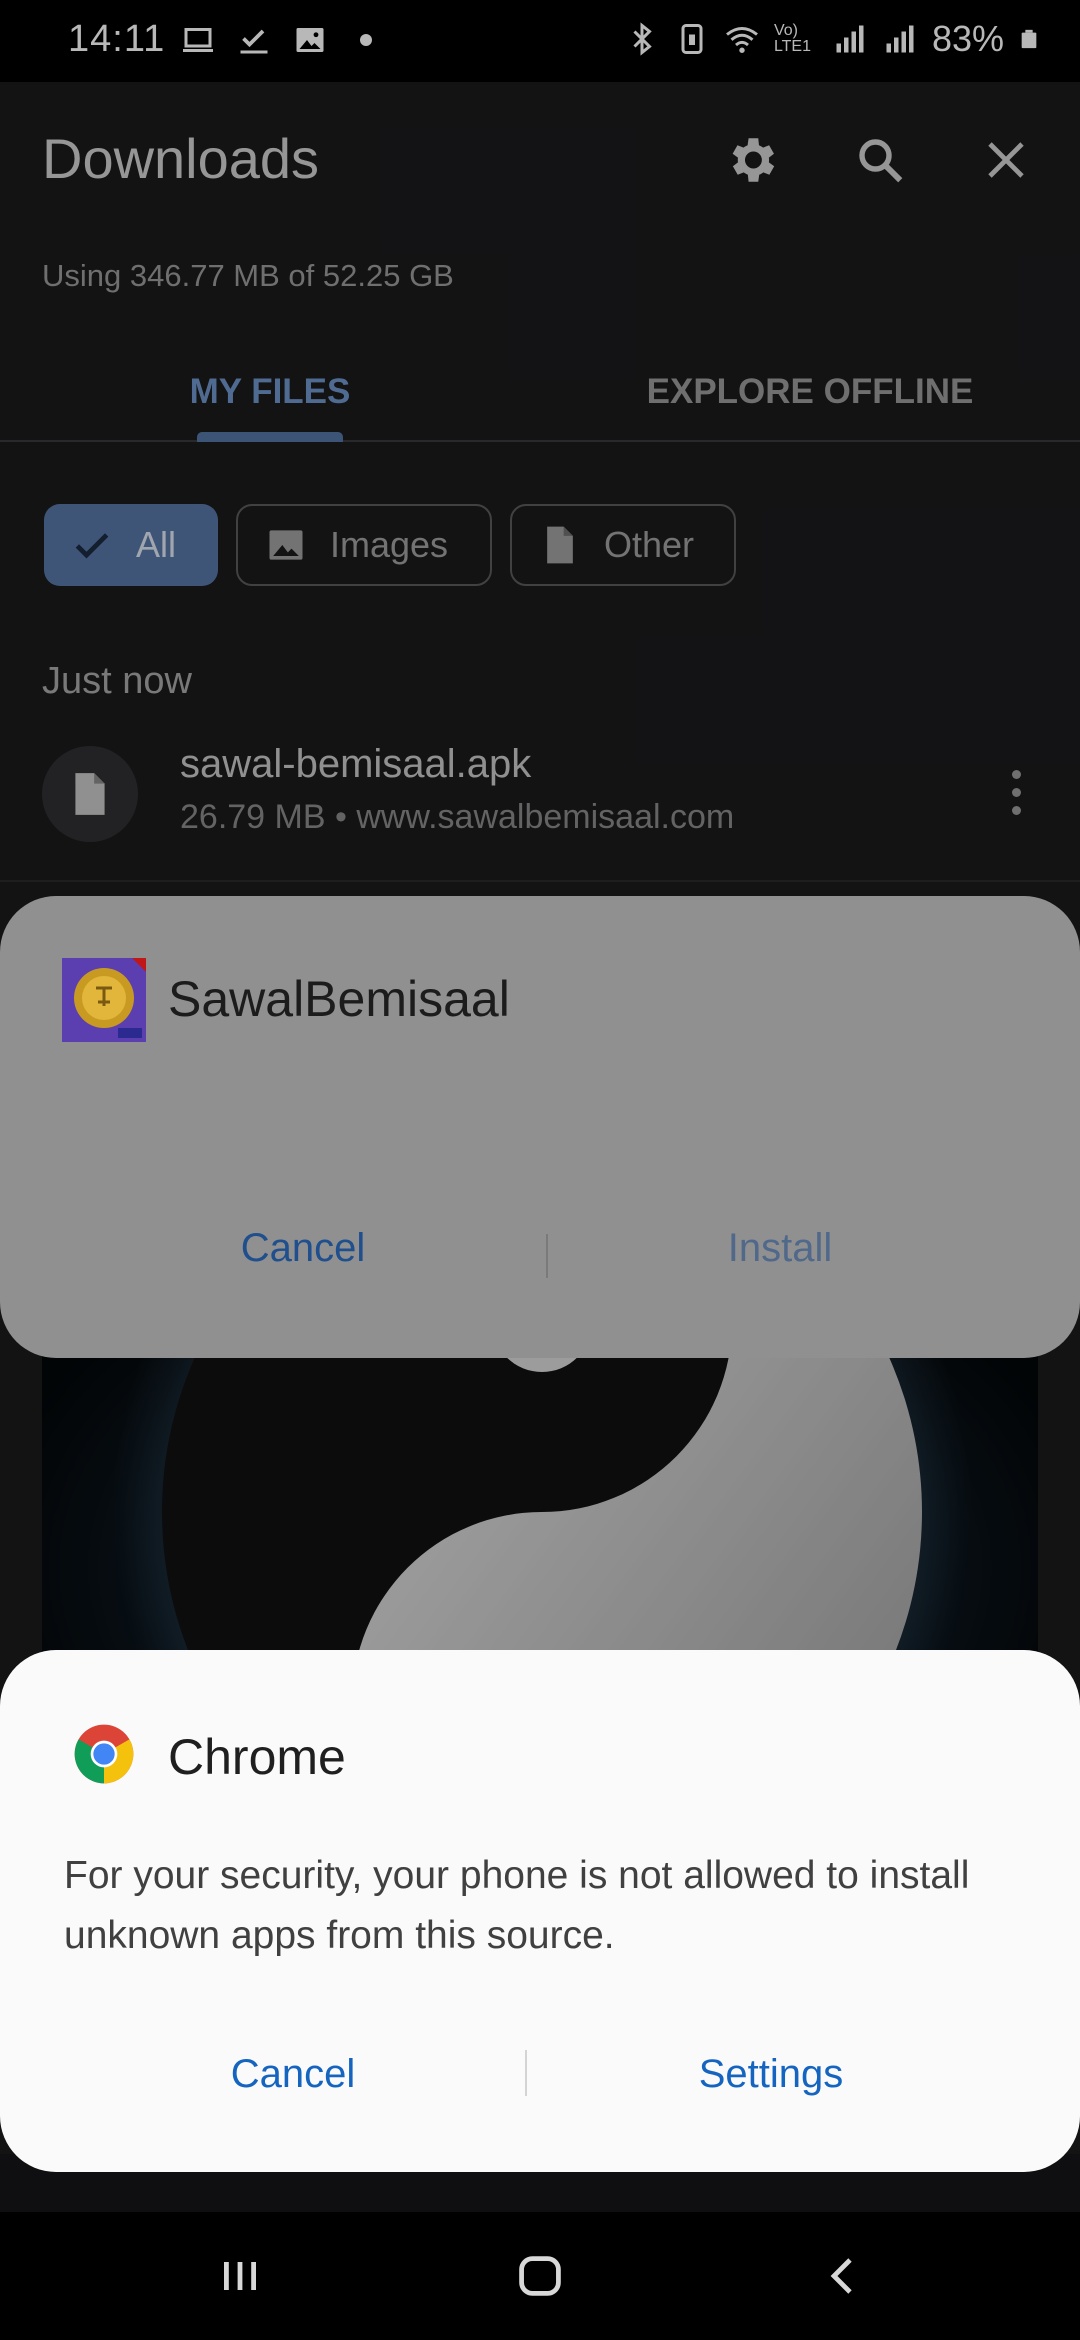  Describe the element at coordinates (303, 1248) in the screenshot. I see `installer-cancel-button: Cancel` at that location.